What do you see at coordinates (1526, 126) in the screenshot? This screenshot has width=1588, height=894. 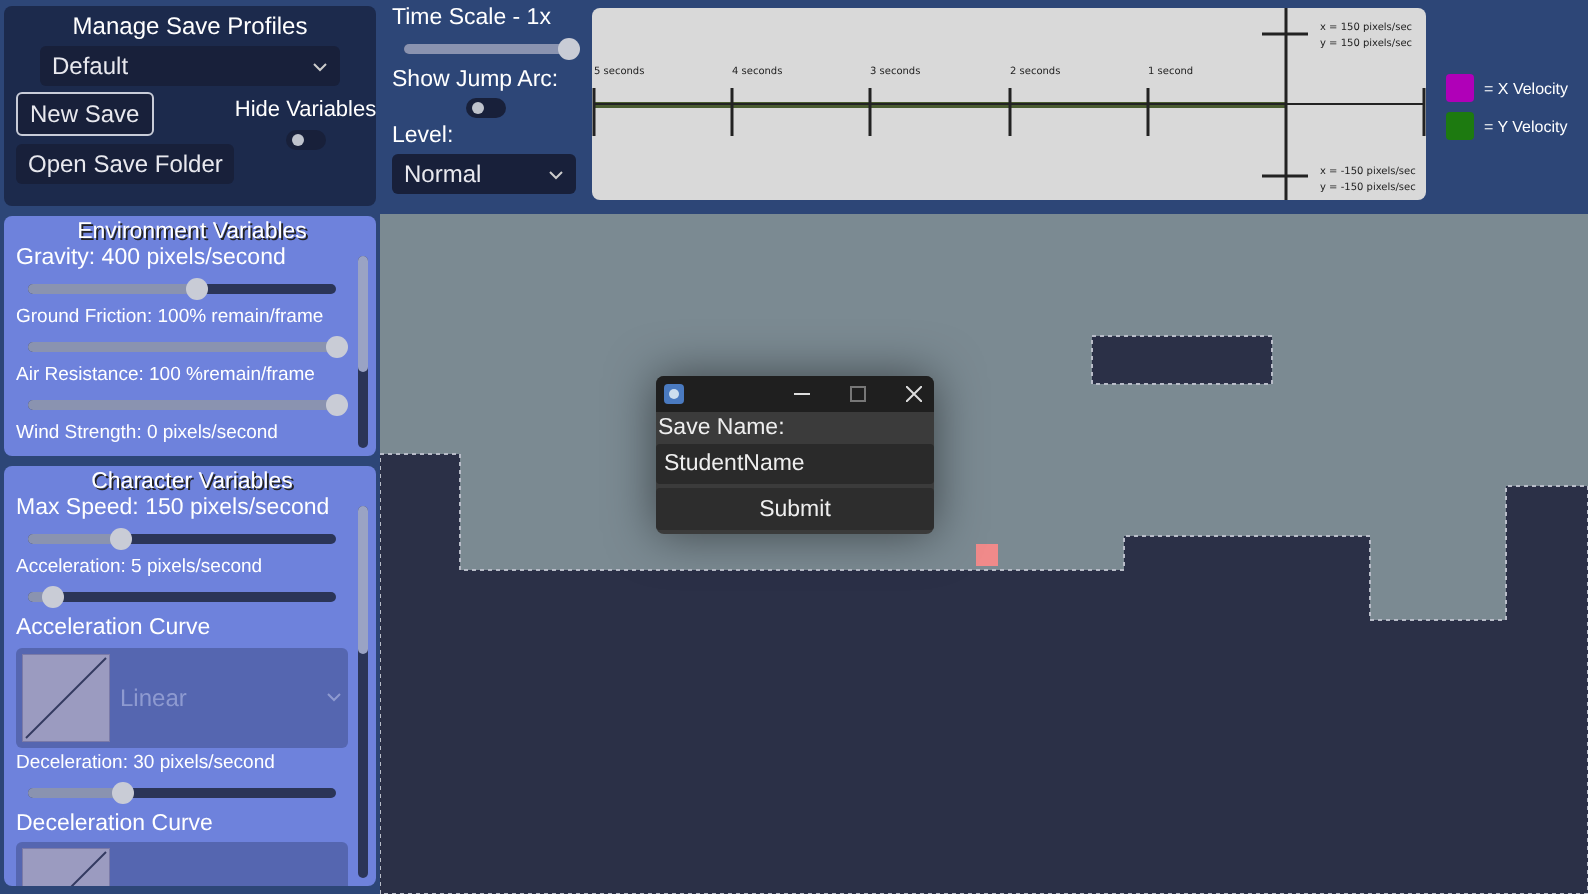 I see `legend-label: = Y Velocity` at bounding box center [1526, 126].